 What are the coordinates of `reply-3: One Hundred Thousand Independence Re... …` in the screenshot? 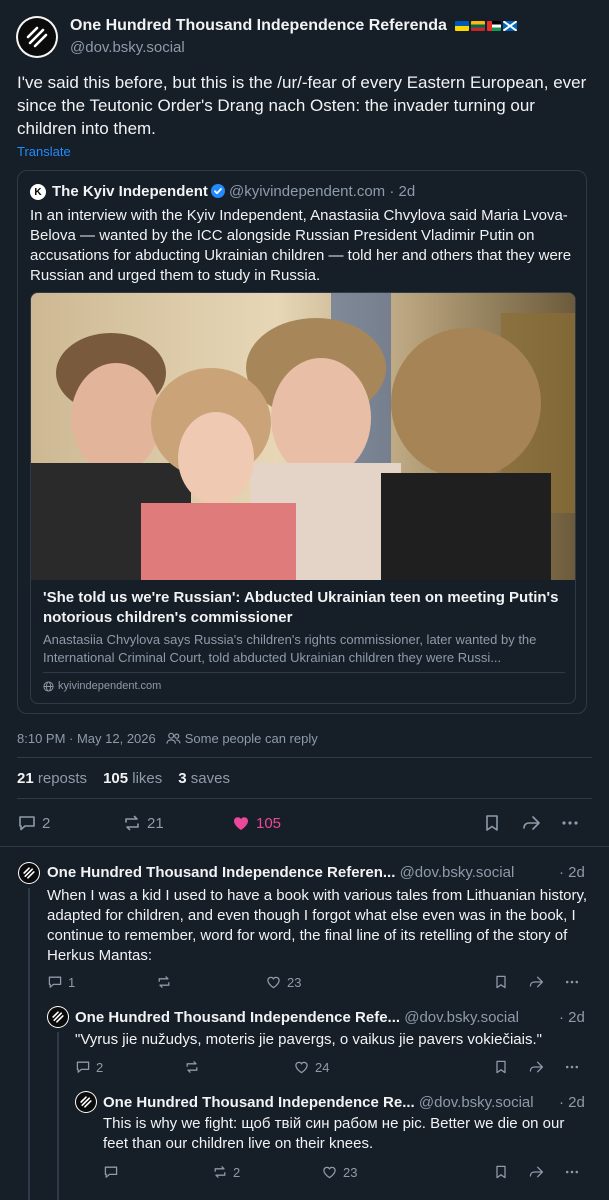 It's located at (304, 1143).